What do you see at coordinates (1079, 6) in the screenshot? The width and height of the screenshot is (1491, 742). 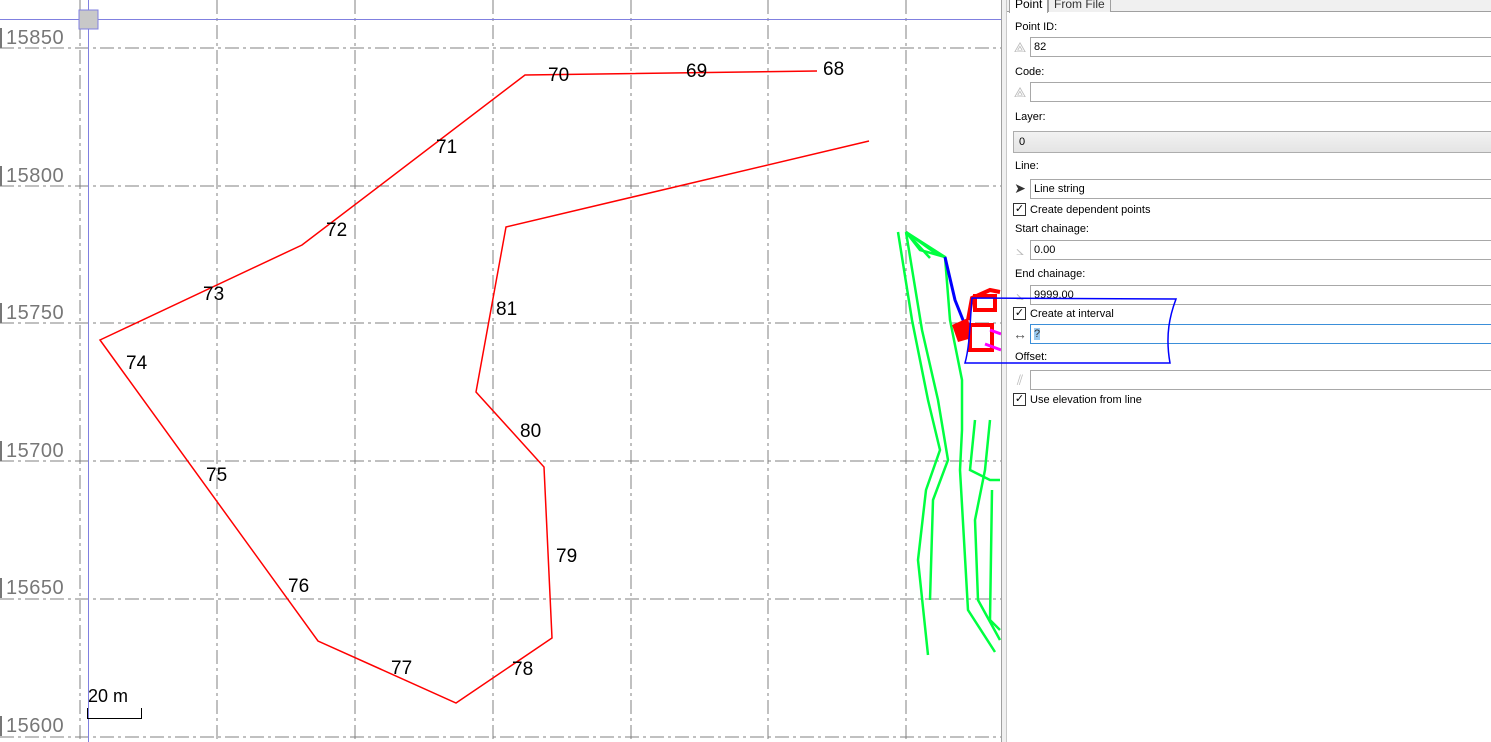 I see `tab-from-file: From File` at bounding box center [1079, 6].